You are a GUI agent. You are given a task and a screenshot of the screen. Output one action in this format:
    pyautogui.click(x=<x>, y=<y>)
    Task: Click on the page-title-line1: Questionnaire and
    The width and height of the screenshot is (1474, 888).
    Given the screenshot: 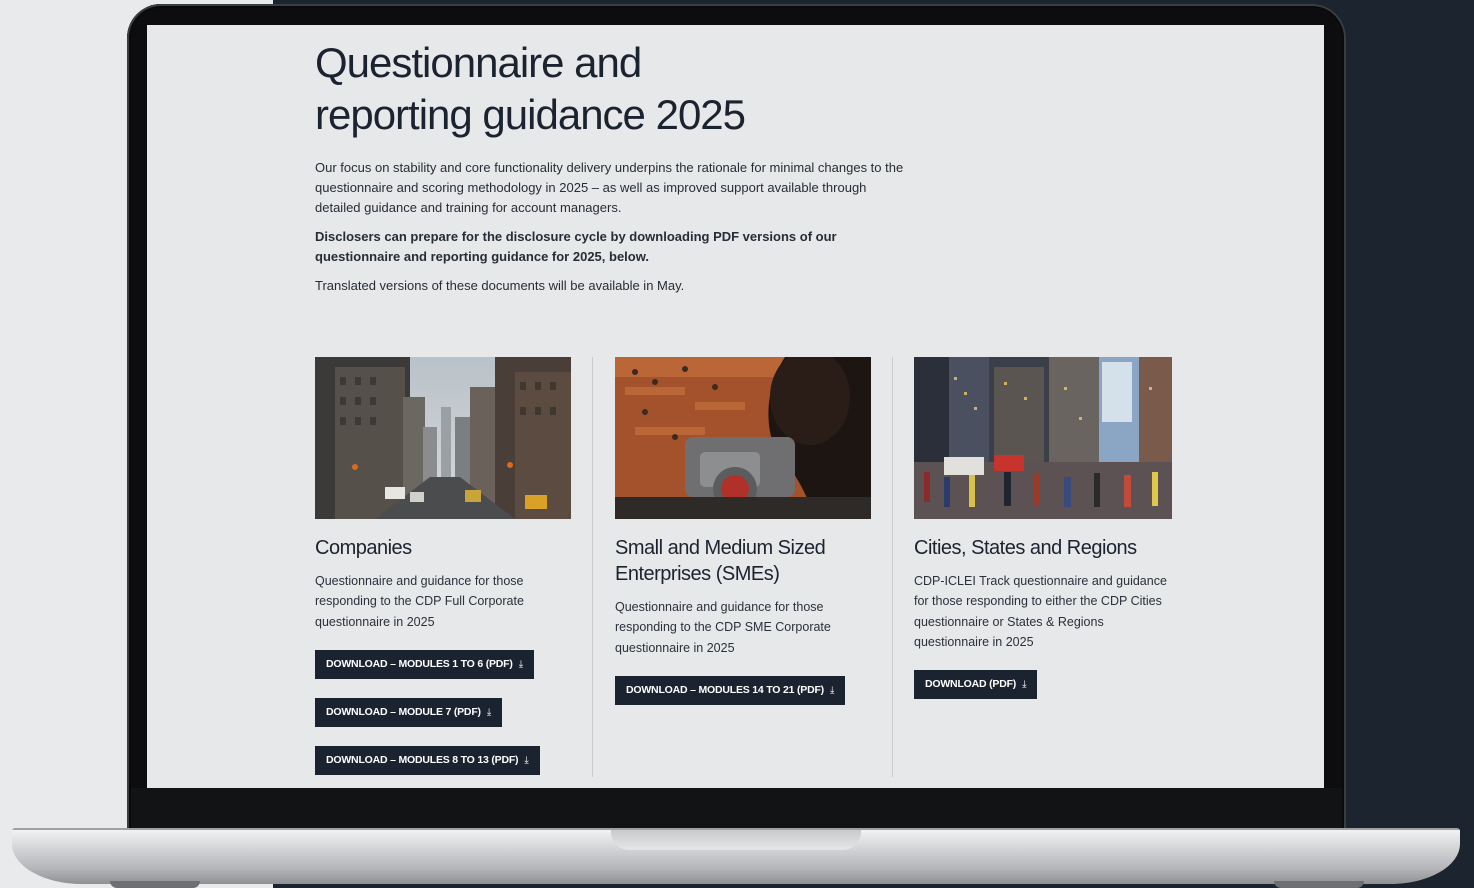 What is the action you would take?
    pyautogui.click(x=478, y=62)
    